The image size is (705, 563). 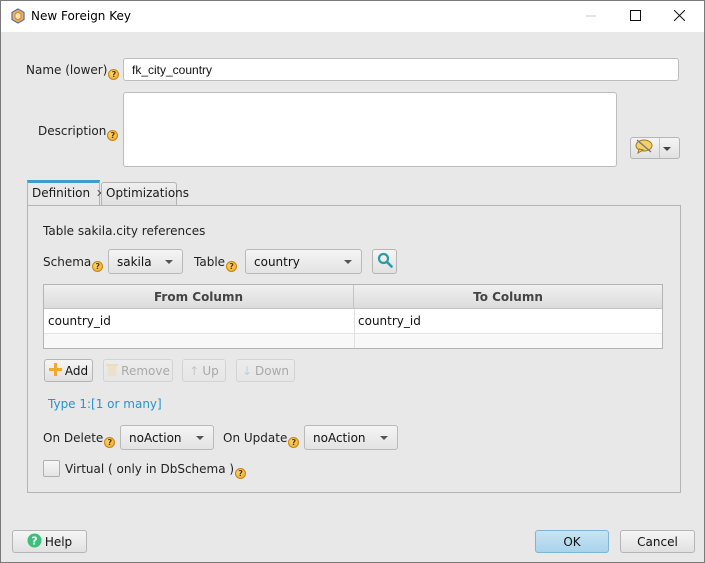 I want to click on down-button-label: Down, so click(x=272, y=370).